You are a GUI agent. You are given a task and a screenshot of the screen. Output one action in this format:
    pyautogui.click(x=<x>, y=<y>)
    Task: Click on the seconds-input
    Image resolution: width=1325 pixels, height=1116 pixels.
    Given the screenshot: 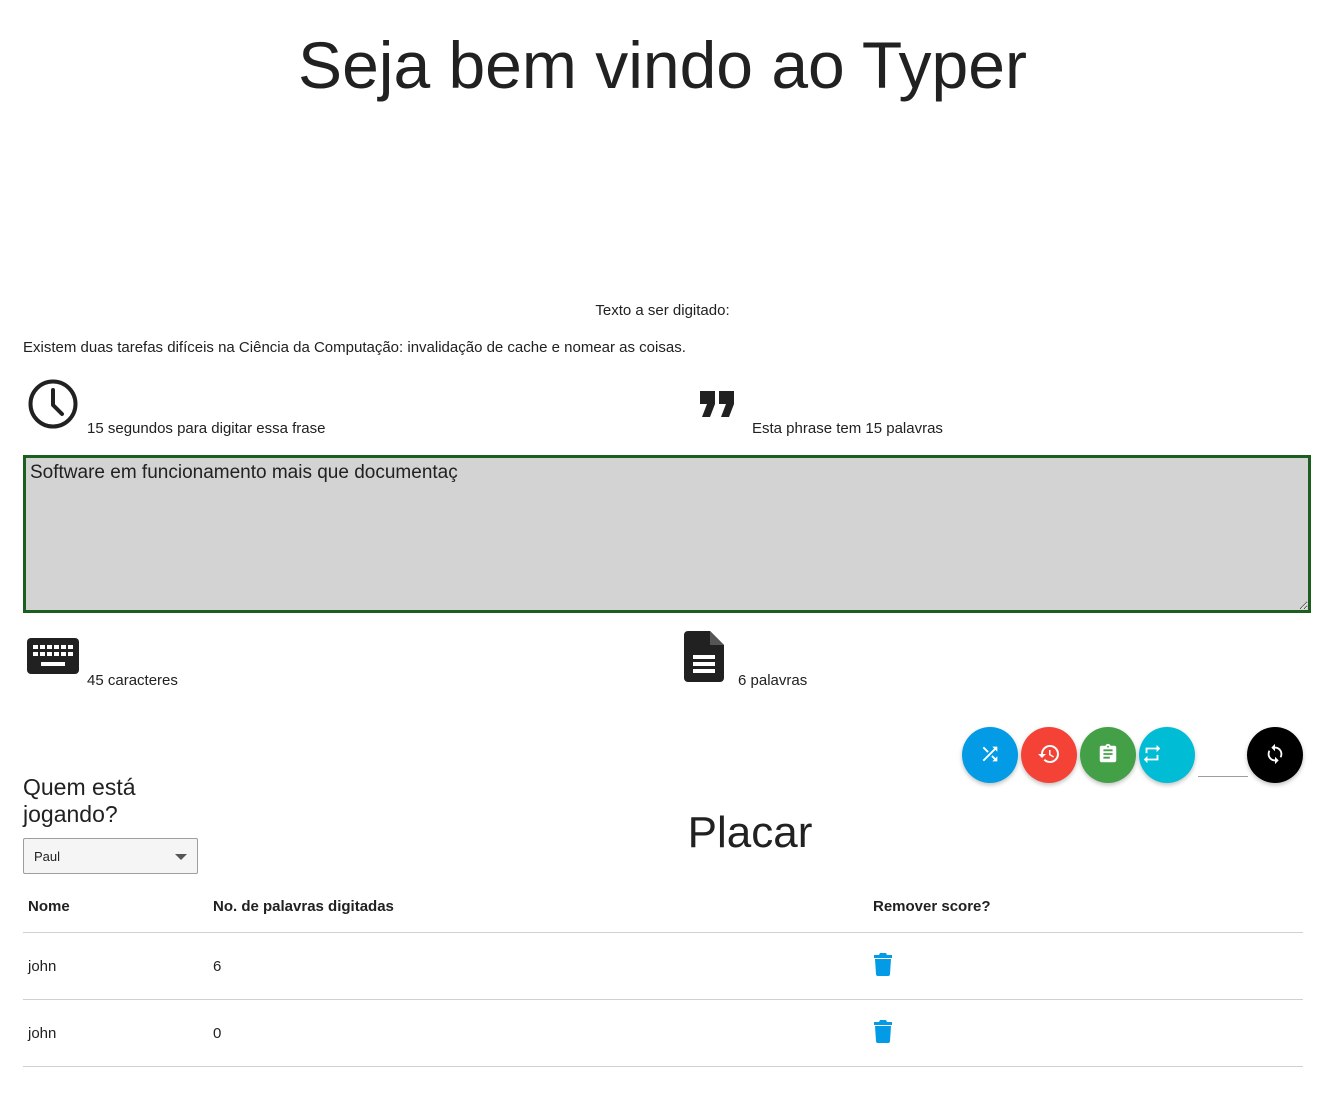 What is the action you would take?
    pyautogui.click(x=1223, y=763)
    